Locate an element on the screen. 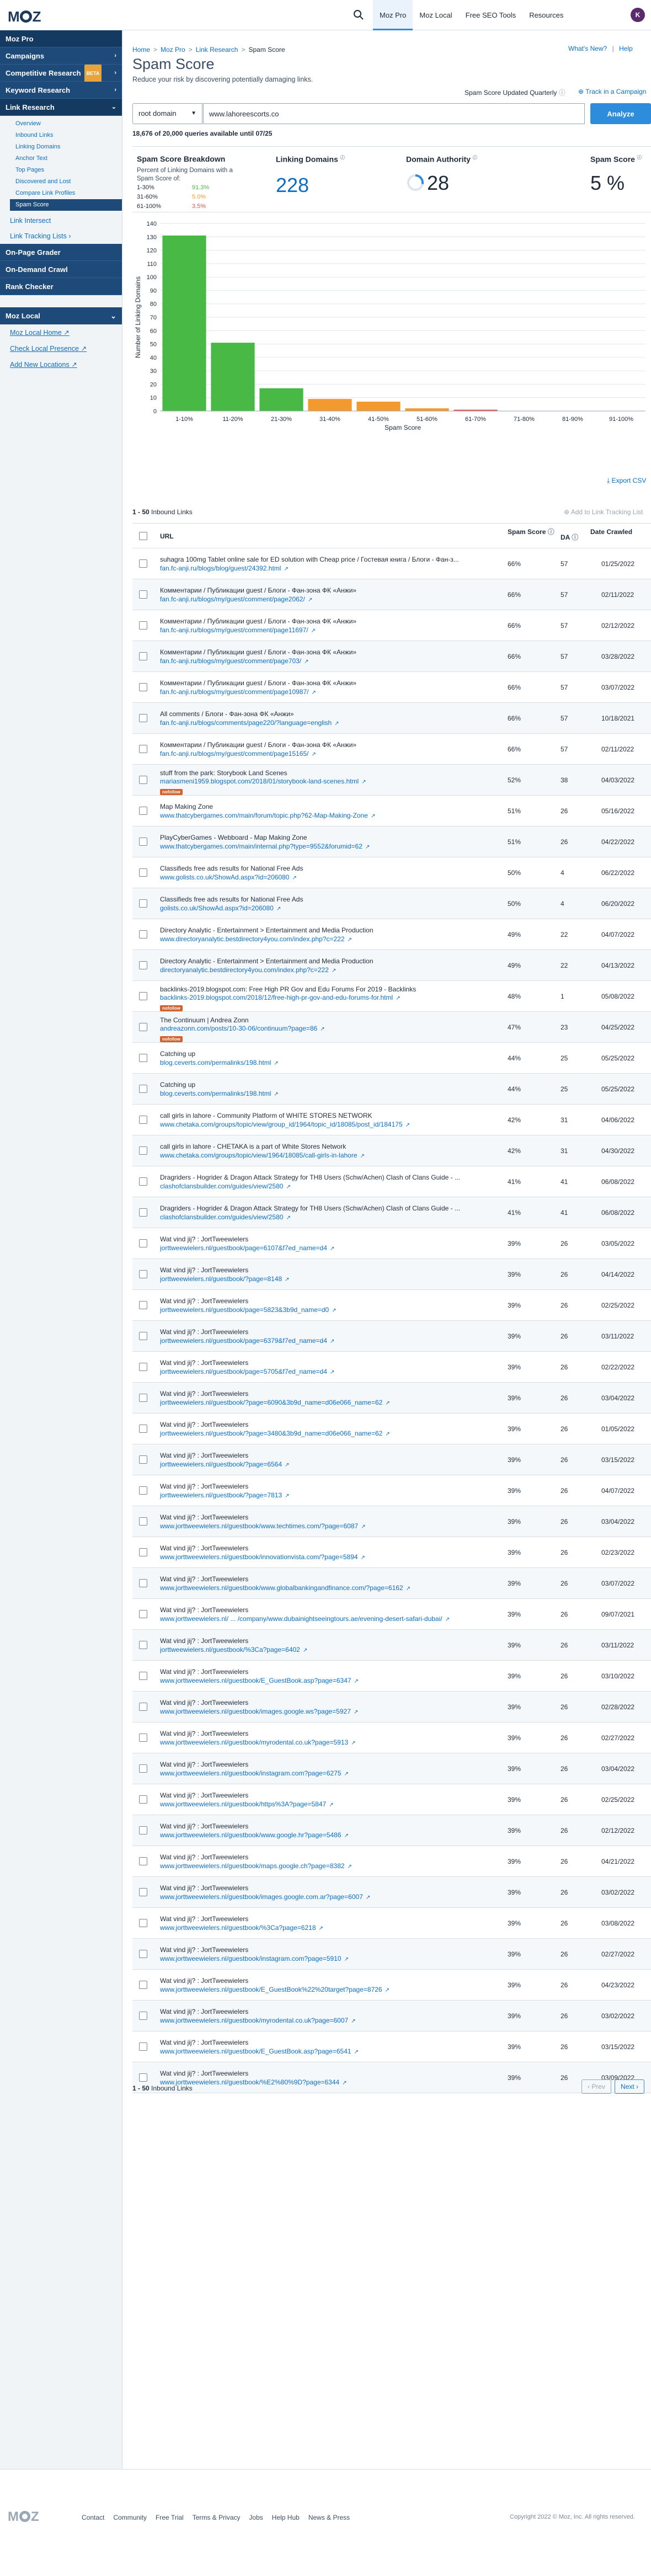 This screenshot has width=651, height=2576. sidebar-header-moz-local: Moz Local ⌄ is located at coordinates (61, 315).